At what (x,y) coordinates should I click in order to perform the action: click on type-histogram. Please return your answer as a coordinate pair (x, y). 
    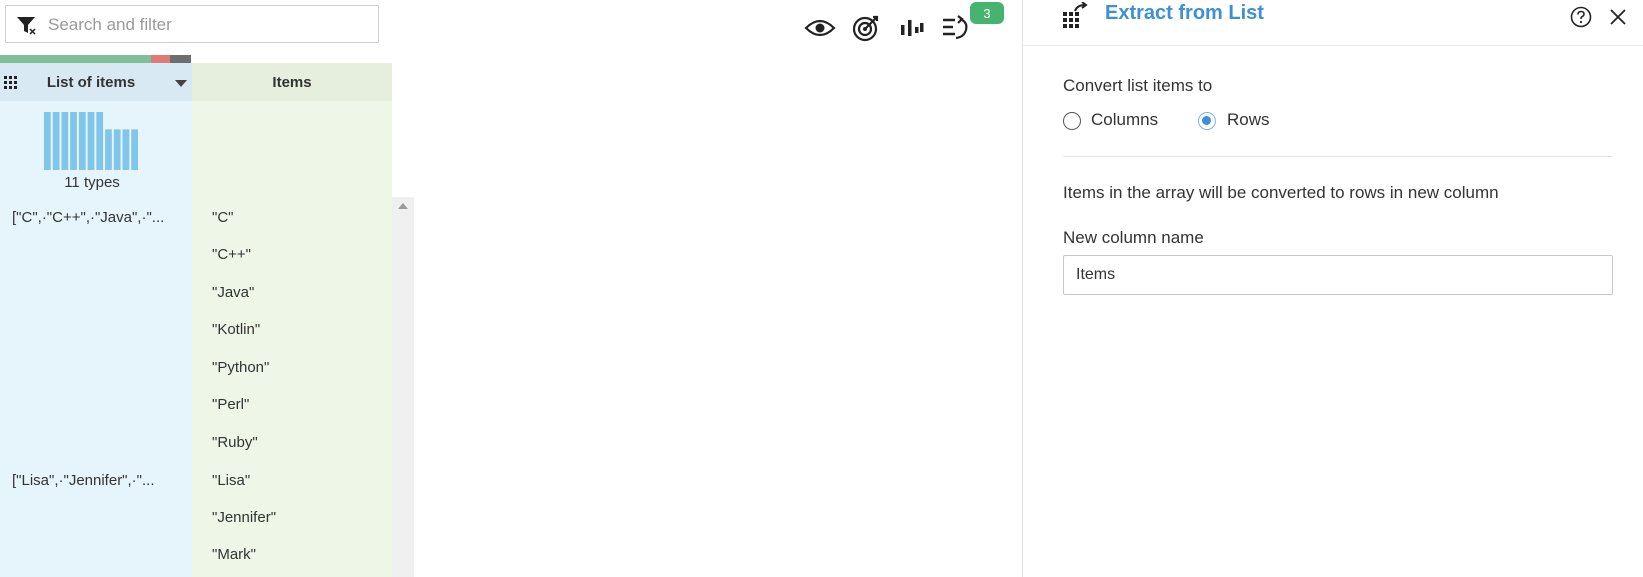
    Looking at the image, I should click on (91, 141).